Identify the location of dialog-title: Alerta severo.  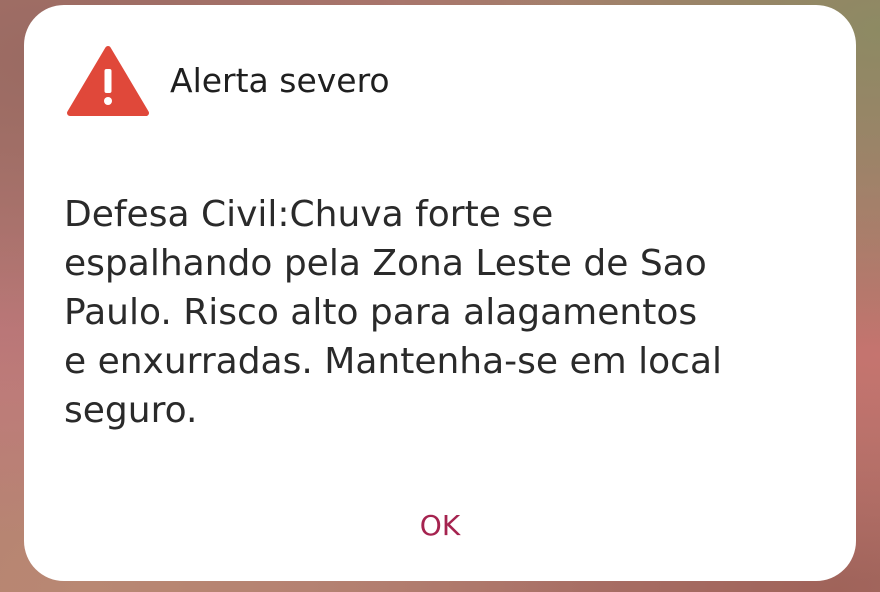
(280, 80).